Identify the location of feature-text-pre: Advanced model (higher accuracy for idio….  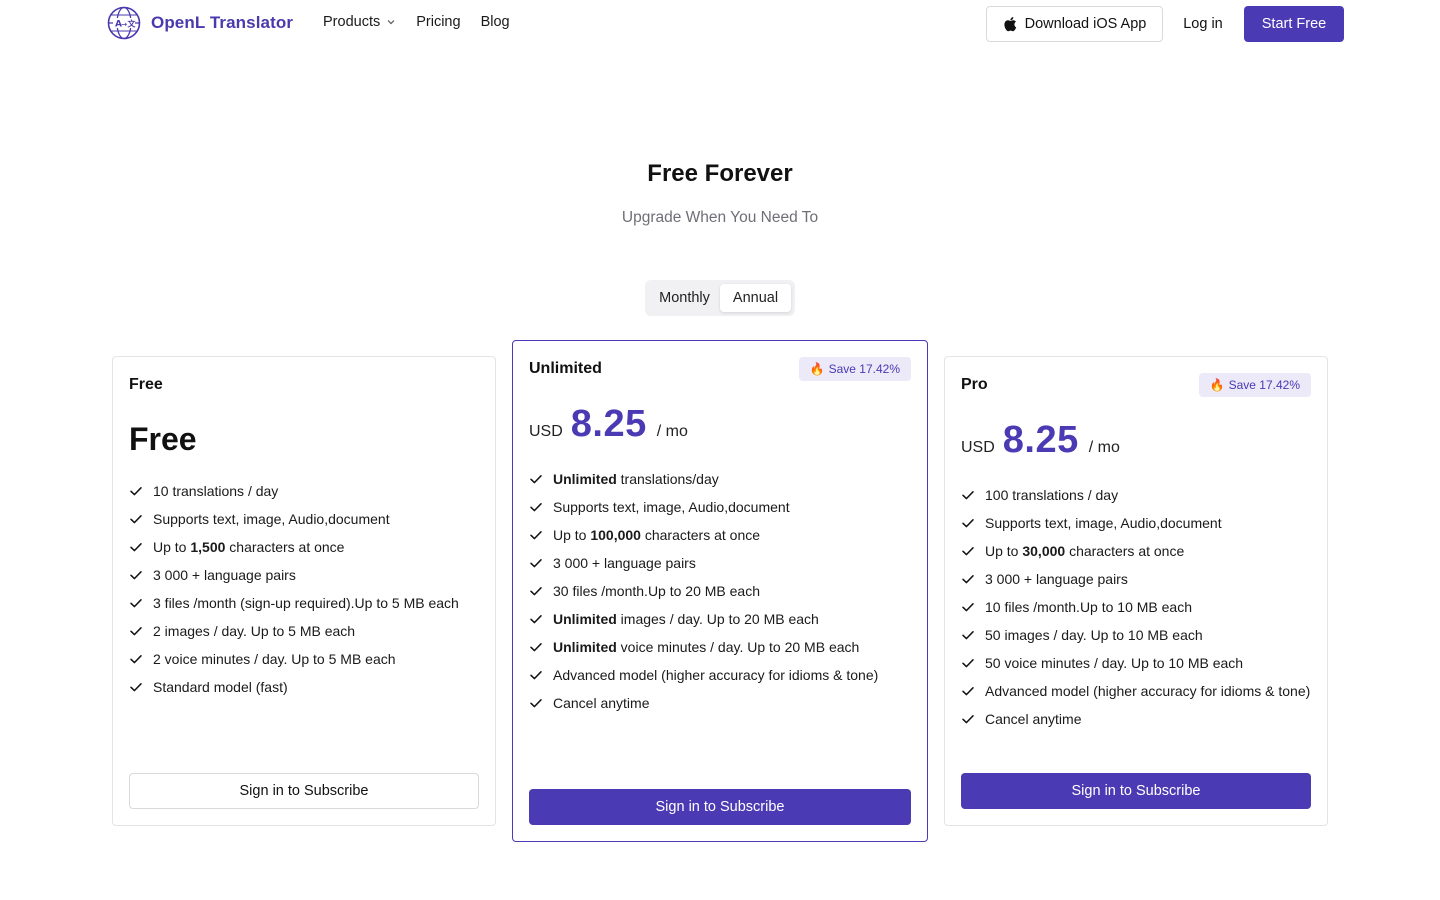
(716, 675).